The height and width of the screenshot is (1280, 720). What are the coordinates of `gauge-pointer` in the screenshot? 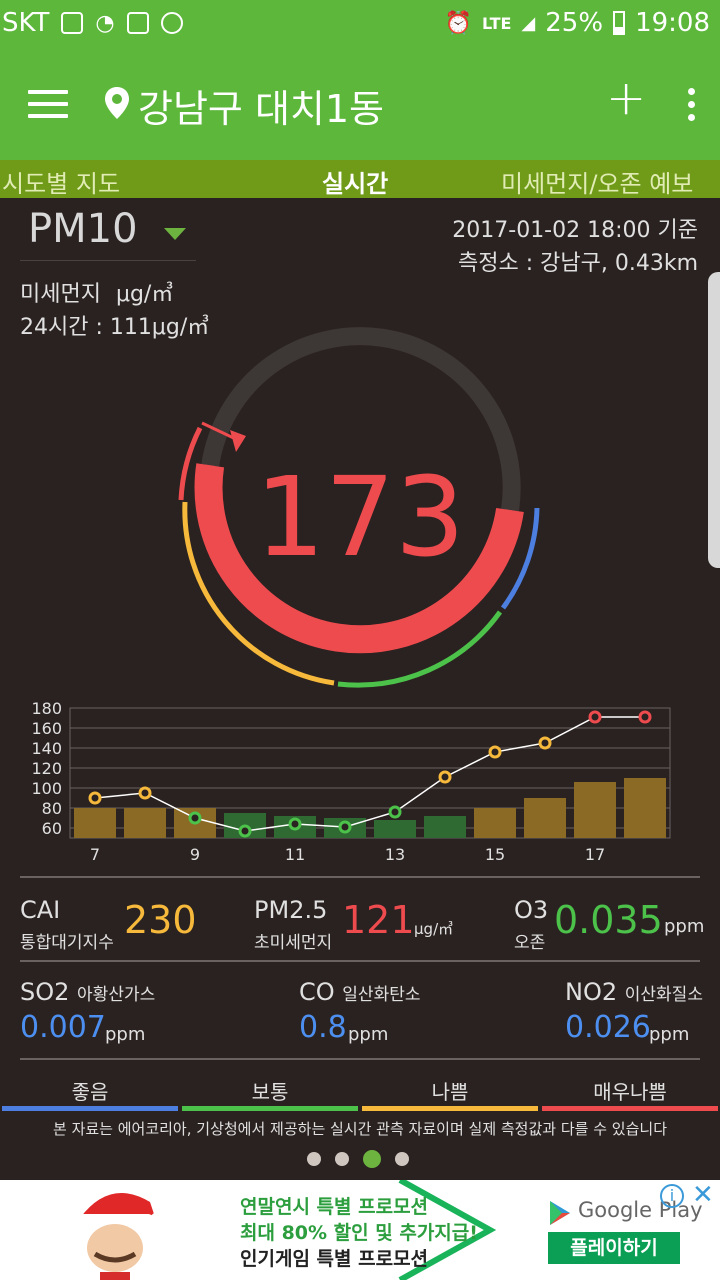 It's located at (238, 441).